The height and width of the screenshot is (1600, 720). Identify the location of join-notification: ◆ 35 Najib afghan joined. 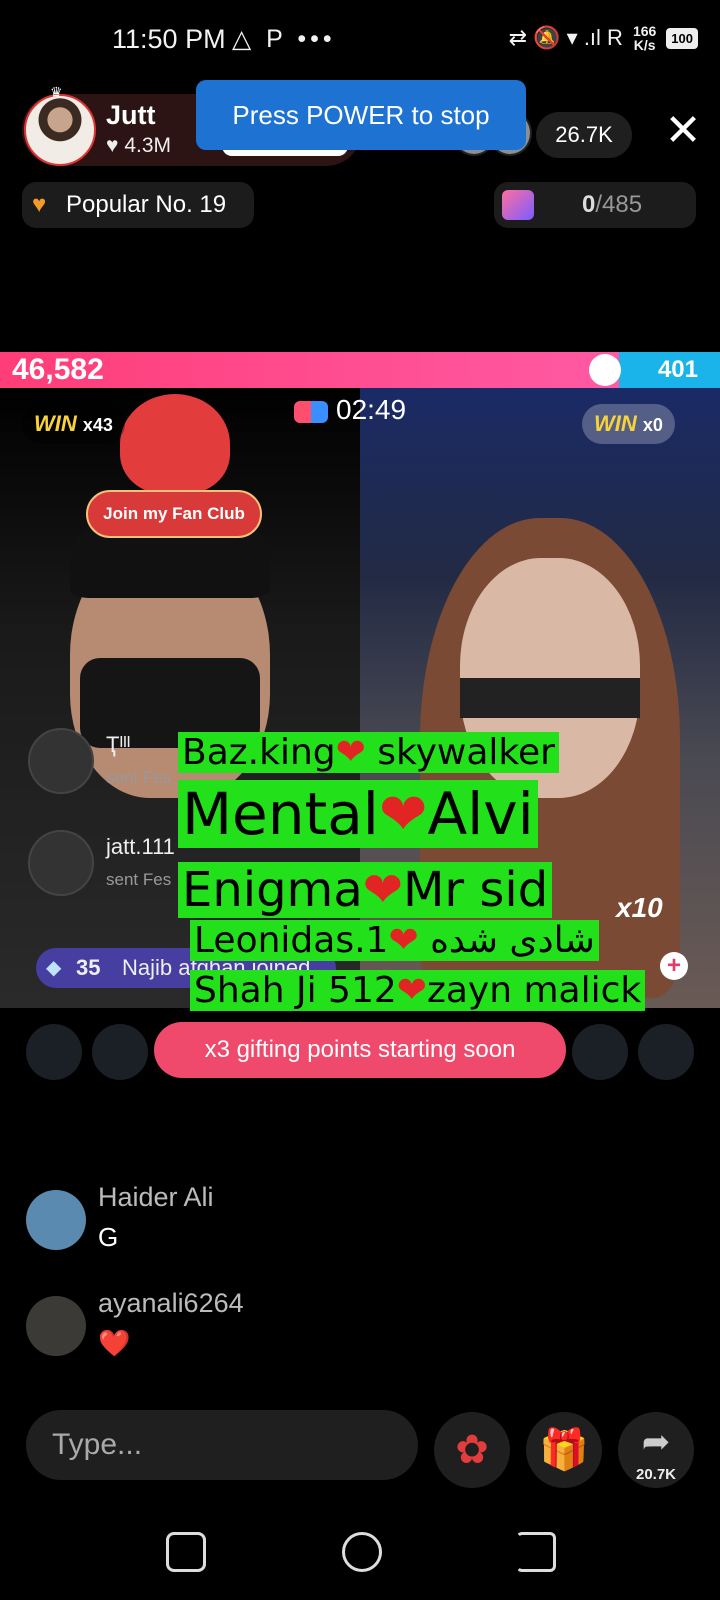
(186, 968).